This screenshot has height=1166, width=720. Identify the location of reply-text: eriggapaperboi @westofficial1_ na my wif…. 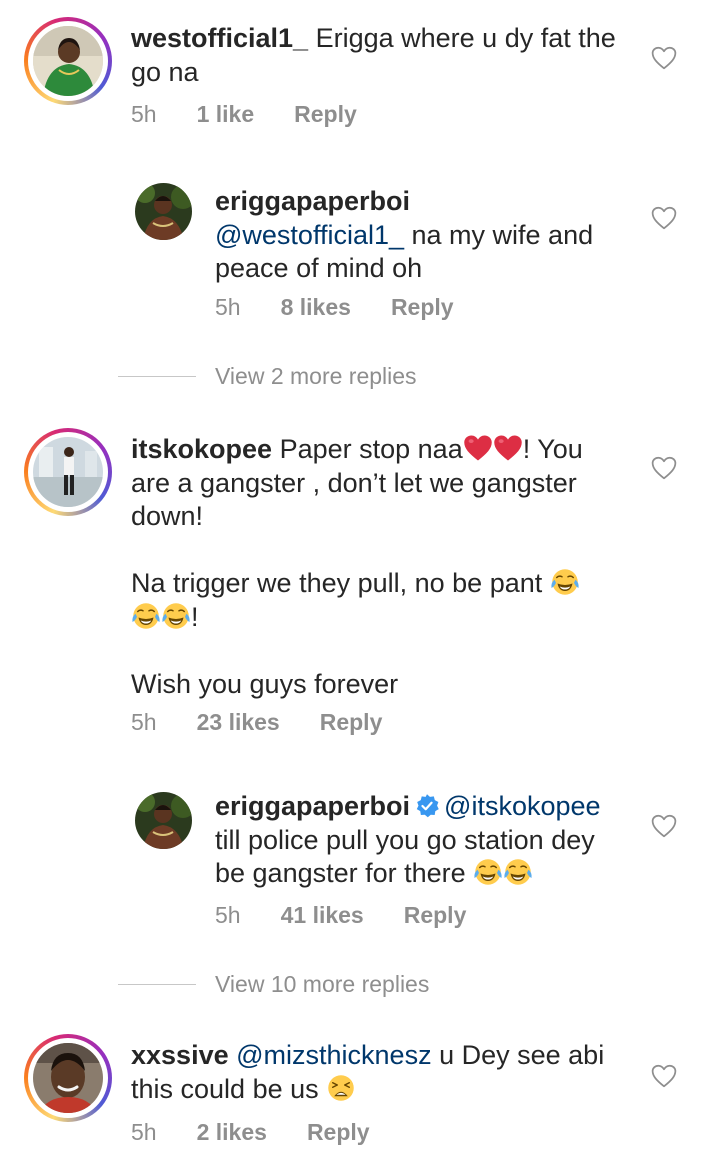
(430, 235).